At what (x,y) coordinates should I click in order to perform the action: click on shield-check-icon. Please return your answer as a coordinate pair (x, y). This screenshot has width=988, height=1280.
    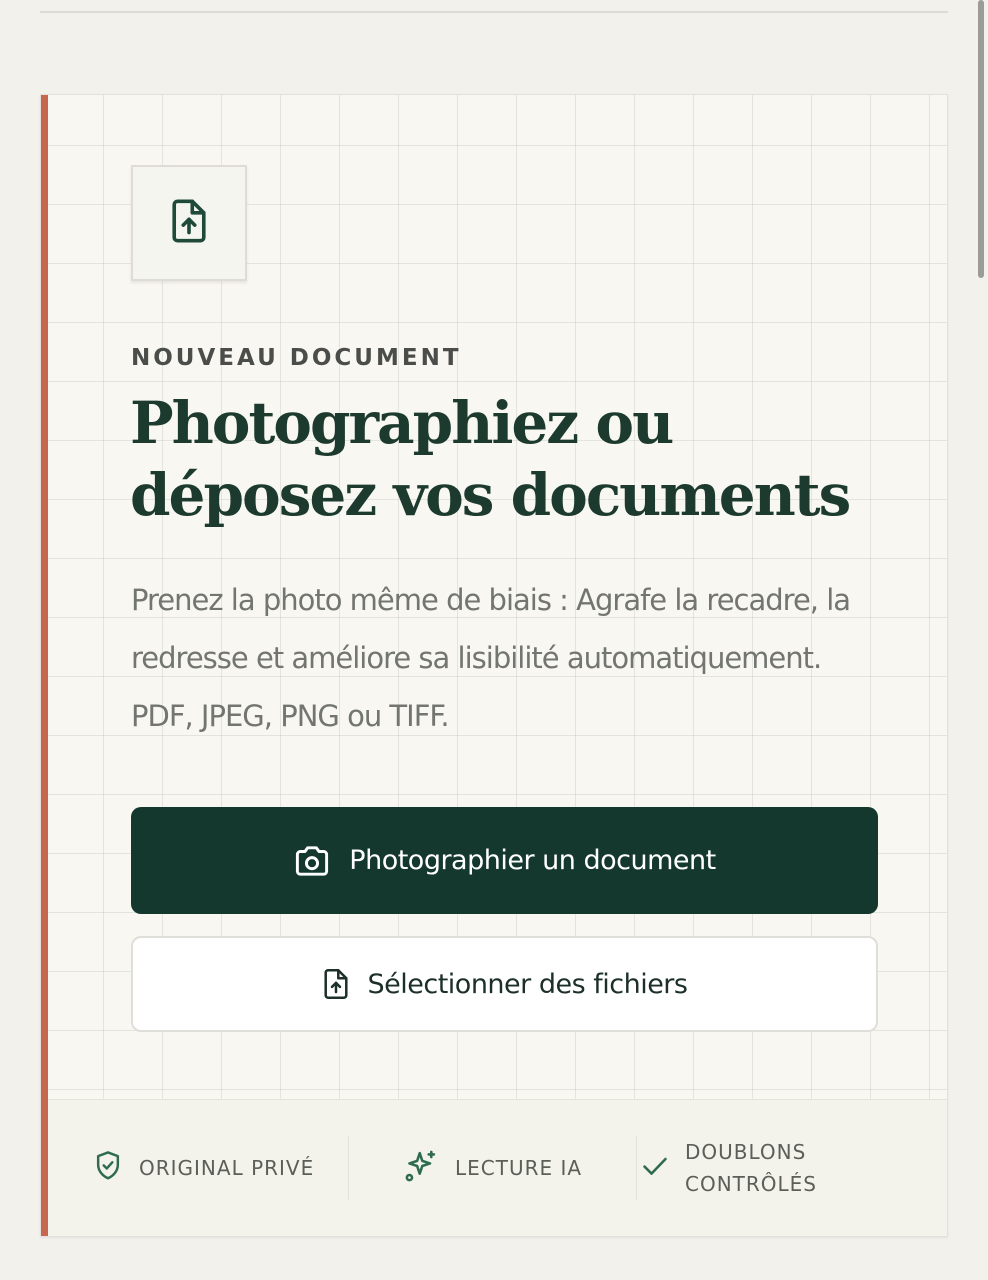
    Looking at the image, I should click on (108, 1168).